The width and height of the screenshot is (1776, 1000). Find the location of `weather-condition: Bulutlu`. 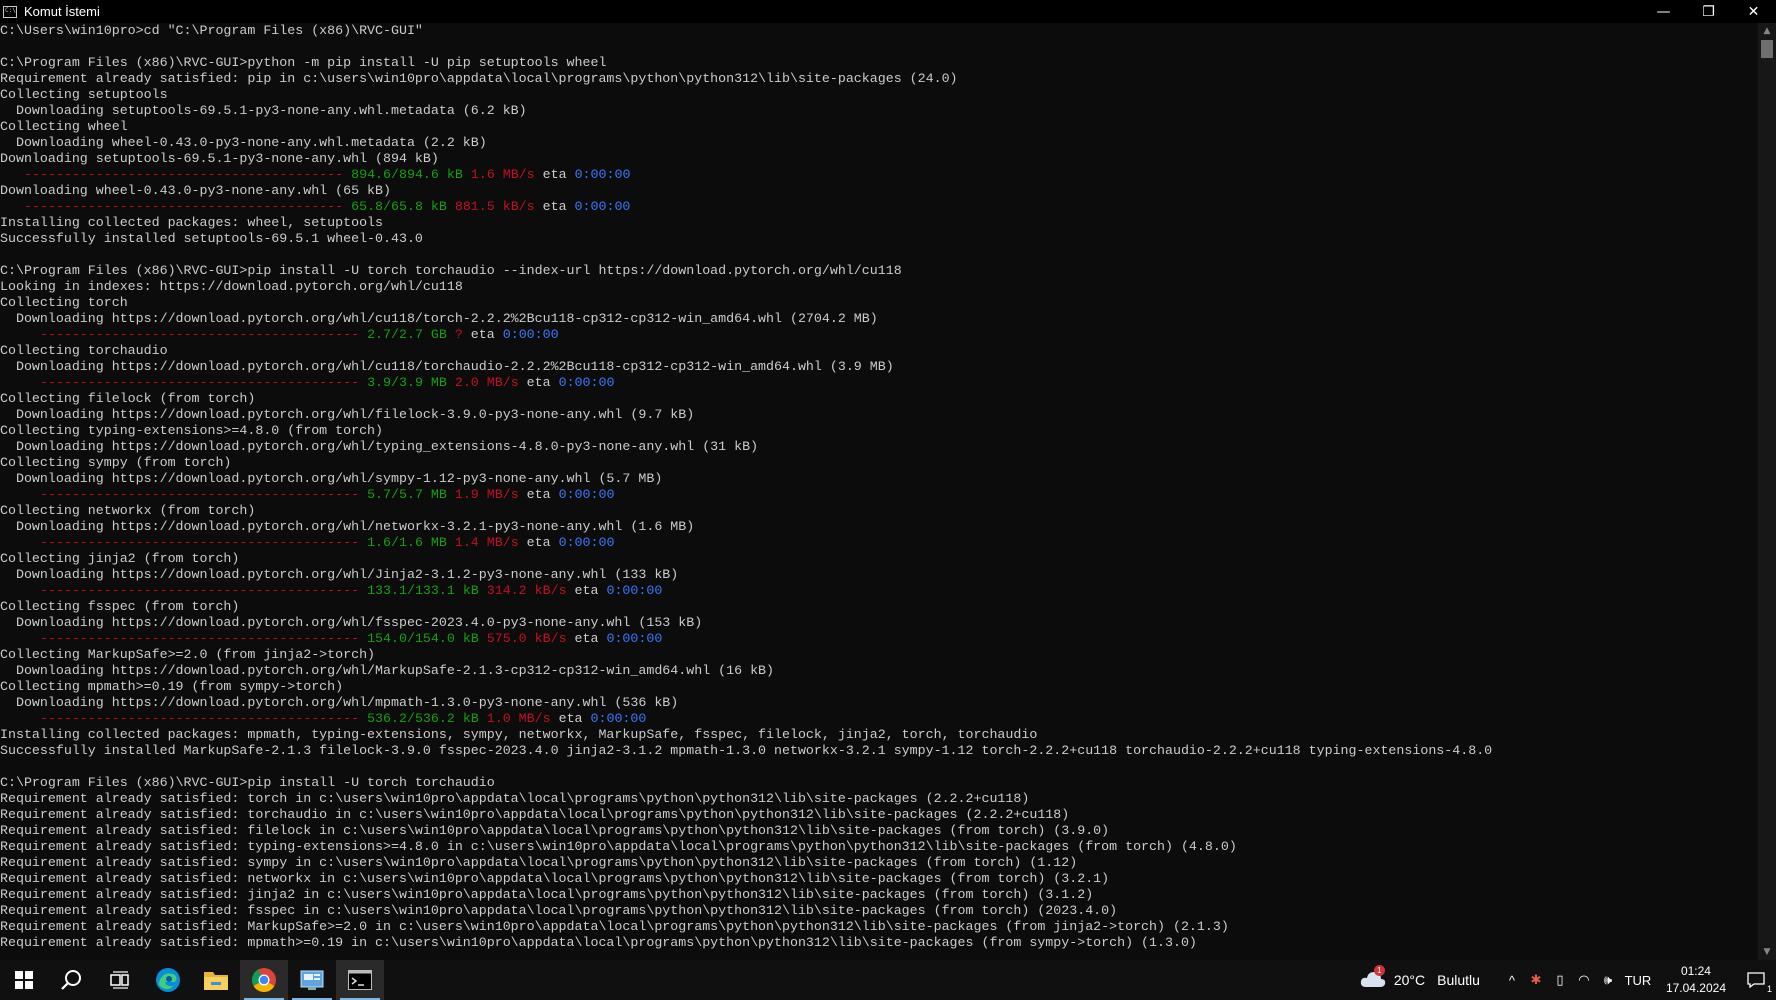

weather-condition: Bulutlu is located at coordinates (1458, 980).